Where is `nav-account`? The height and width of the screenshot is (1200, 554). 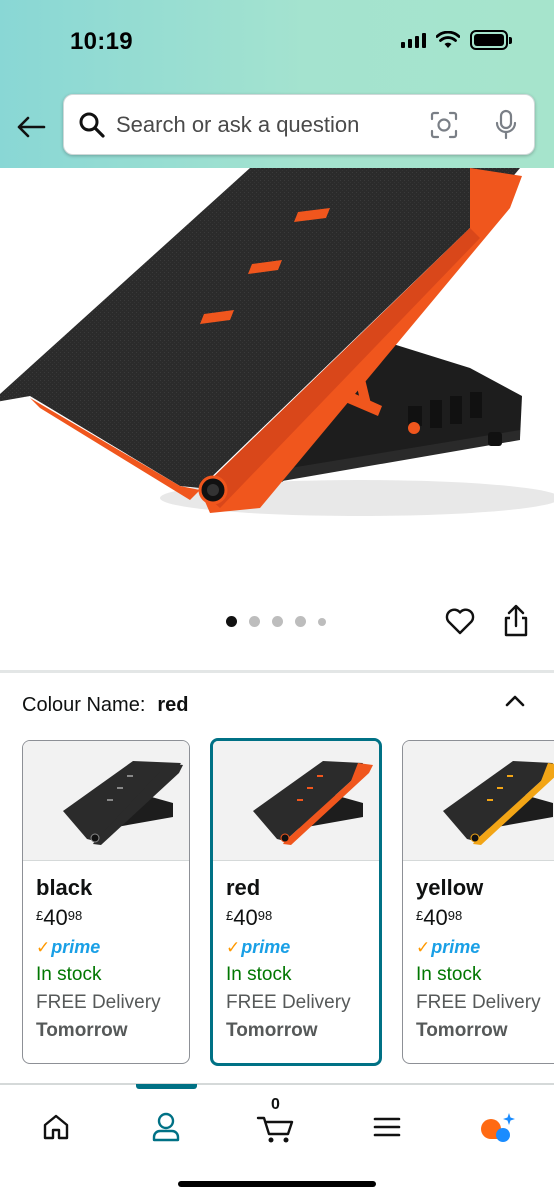 nav-account is located at coordinates (166, 1127).